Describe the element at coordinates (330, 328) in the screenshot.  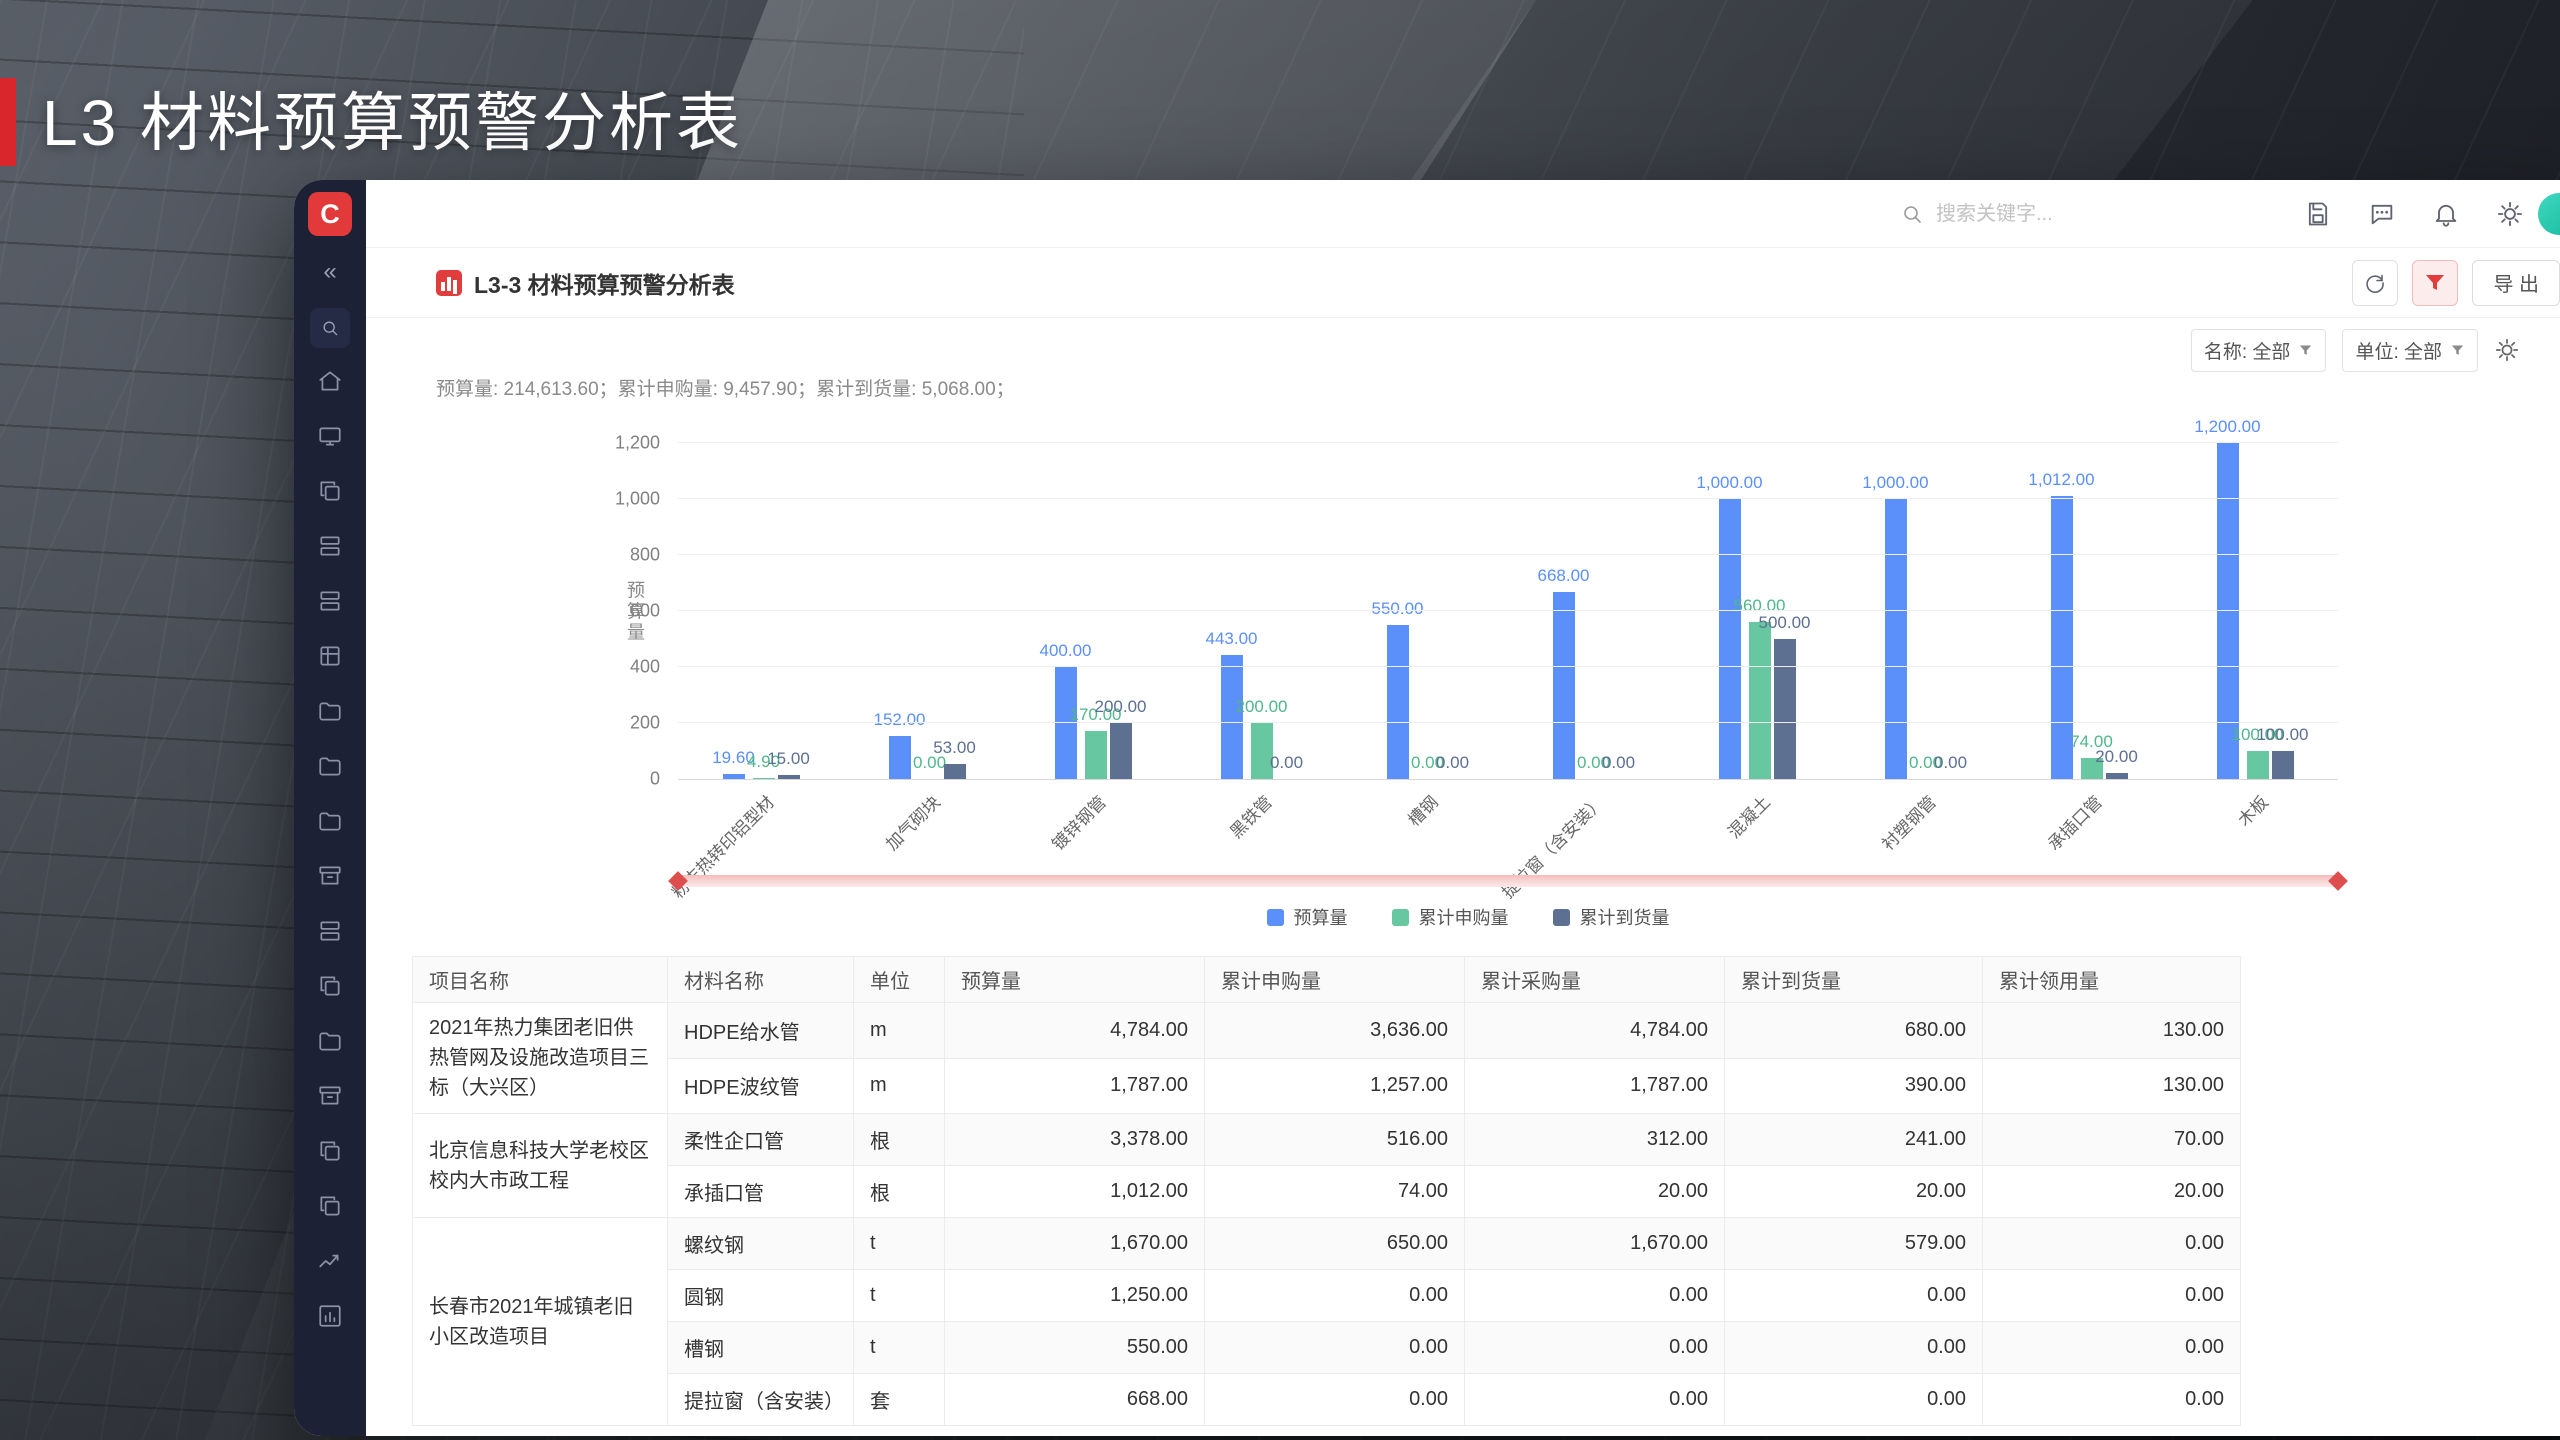
I see `sidebar-search-button` at that location.